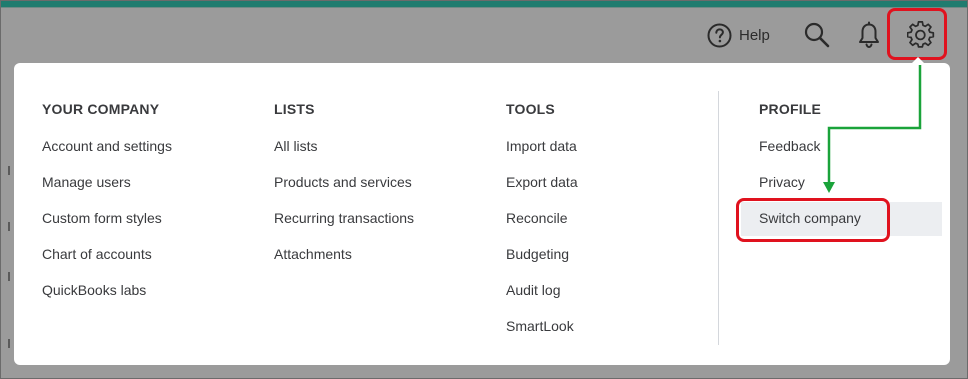 The image size is (968, 379). What do you see at coordinates (872, 129) in the screenshot?
I see `annotation-arrow` at bounding box center [872, 129].